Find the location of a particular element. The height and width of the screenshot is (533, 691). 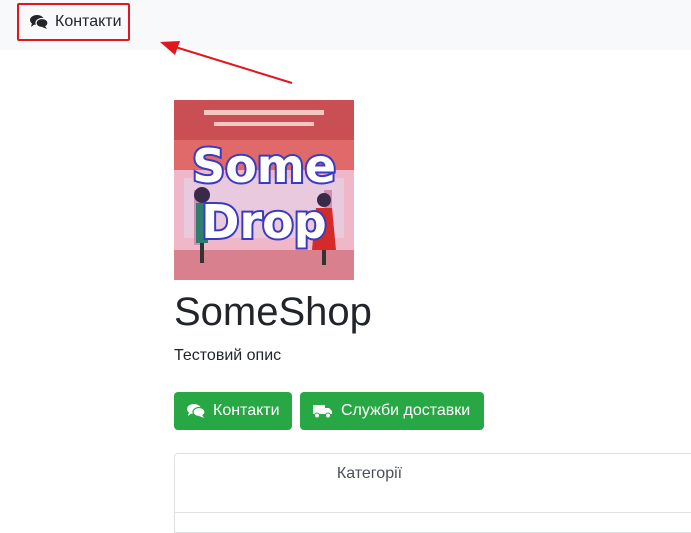

delivery-services-button: Служби доставки is located at coordinates (392, 411).